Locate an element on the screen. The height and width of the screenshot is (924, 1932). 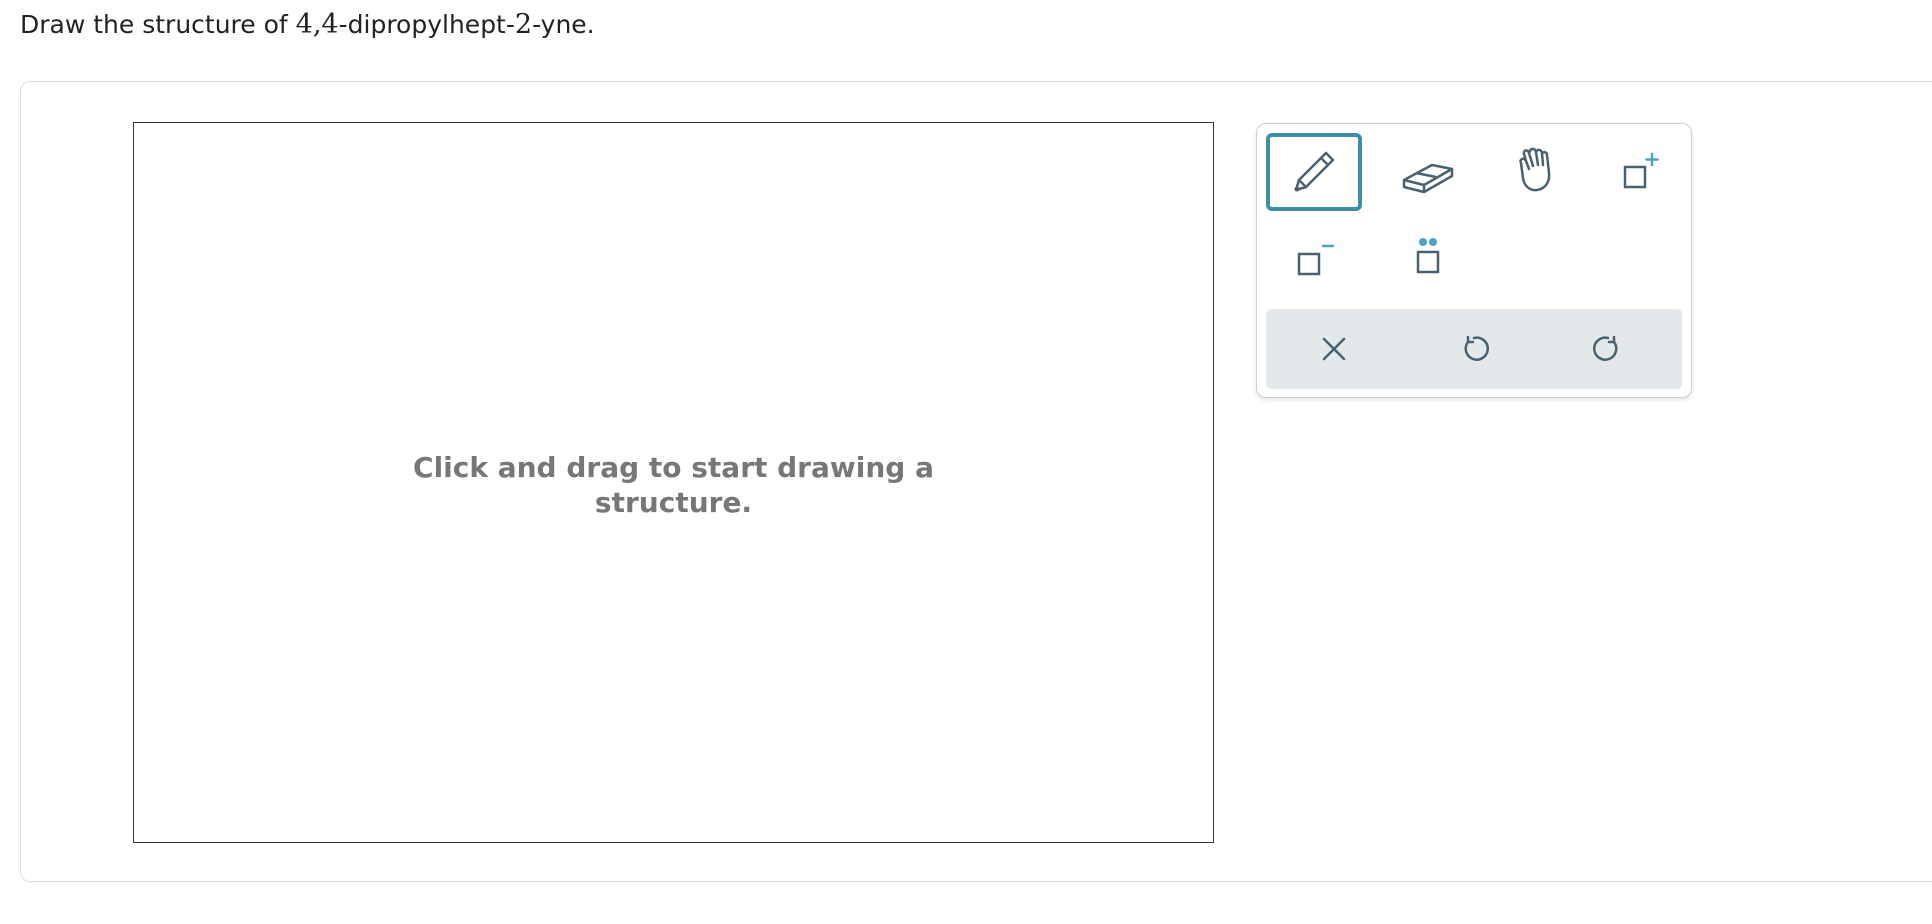
hand-icon is located at coordinates (1535, 169).